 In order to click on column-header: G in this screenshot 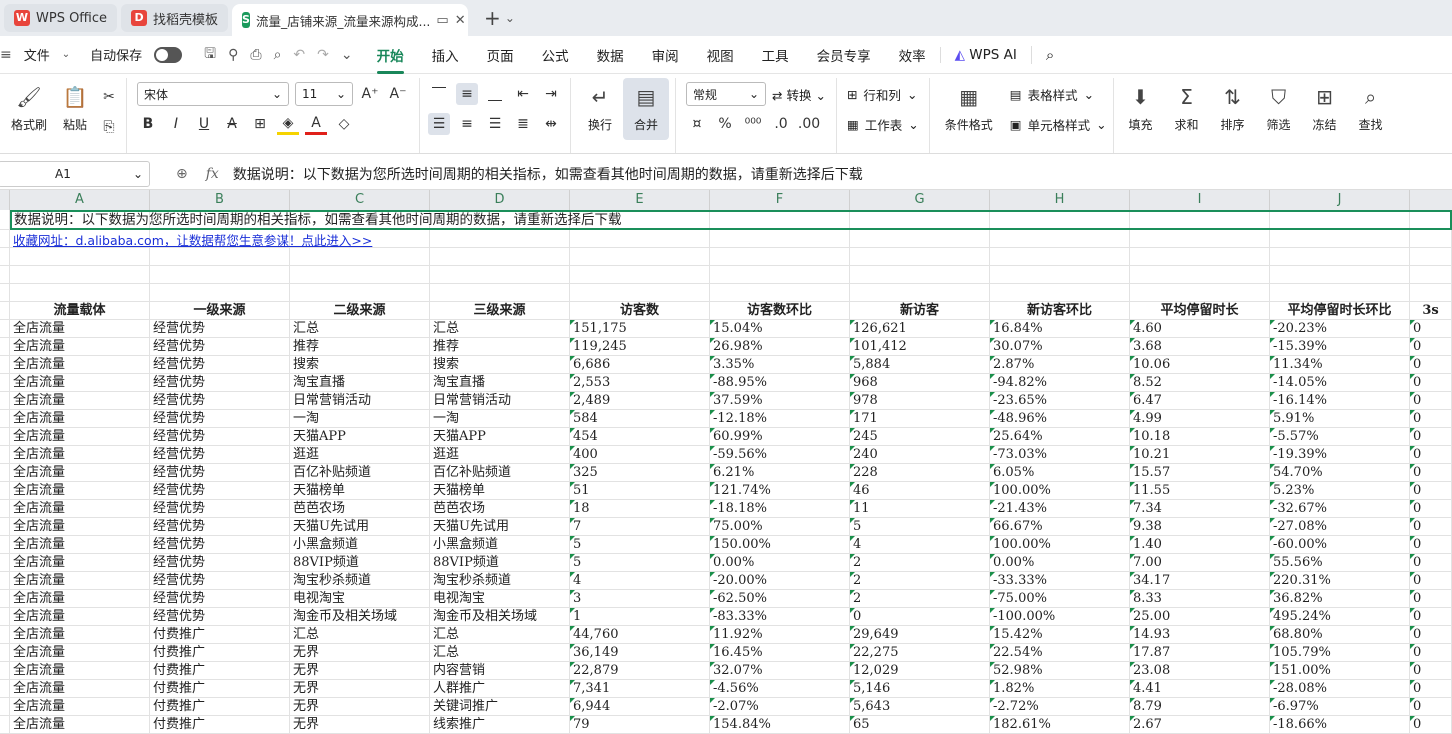, I will do `click(920, 200)`.